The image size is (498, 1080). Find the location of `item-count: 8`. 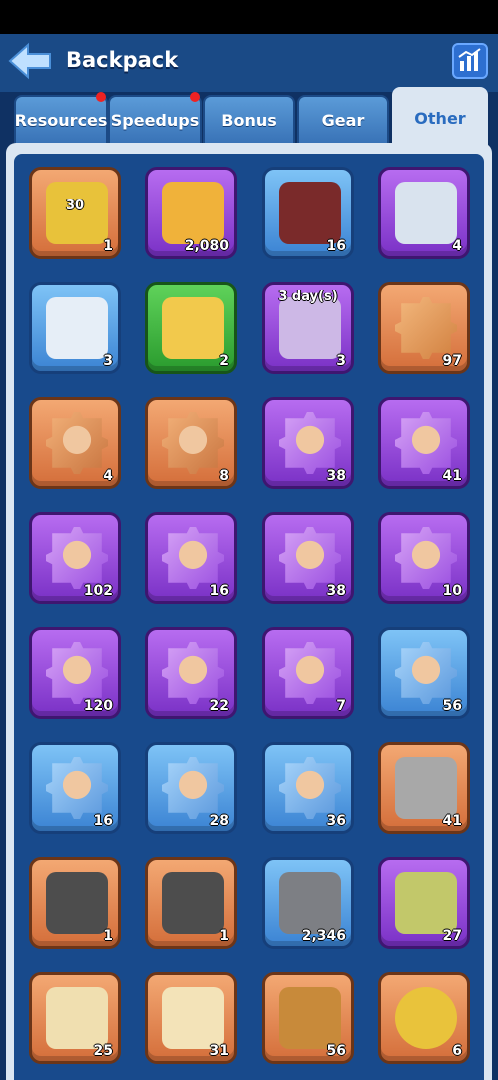

item-count: 8 is located at coordinates (224, 476).